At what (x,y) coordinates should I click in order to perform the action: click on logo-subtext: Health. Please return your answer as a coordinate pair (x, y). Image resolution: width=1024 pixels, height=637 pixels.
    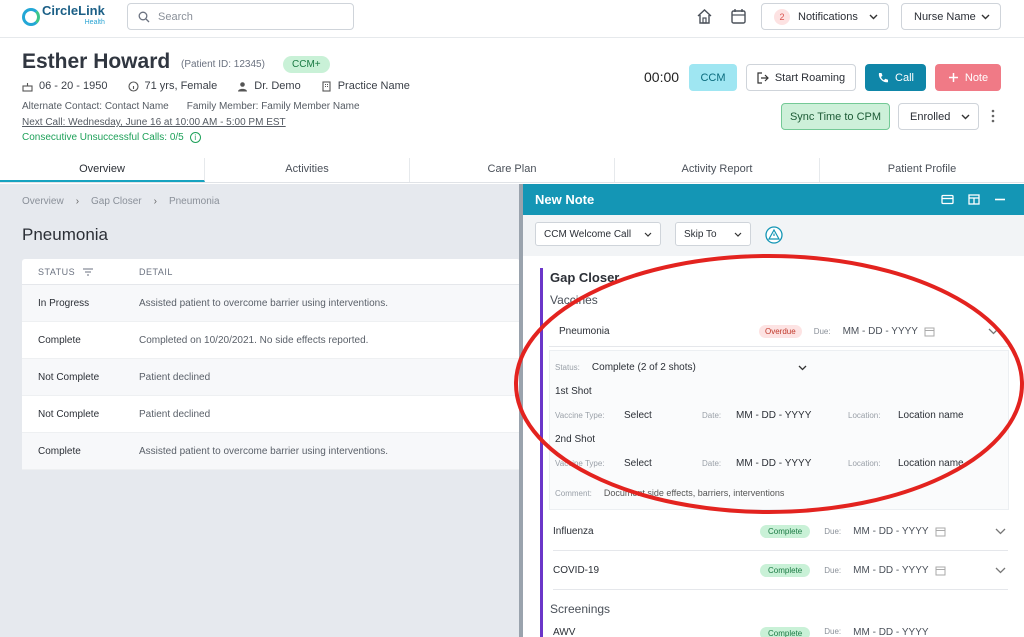
    Looking at the image, I should click on (94, 22).